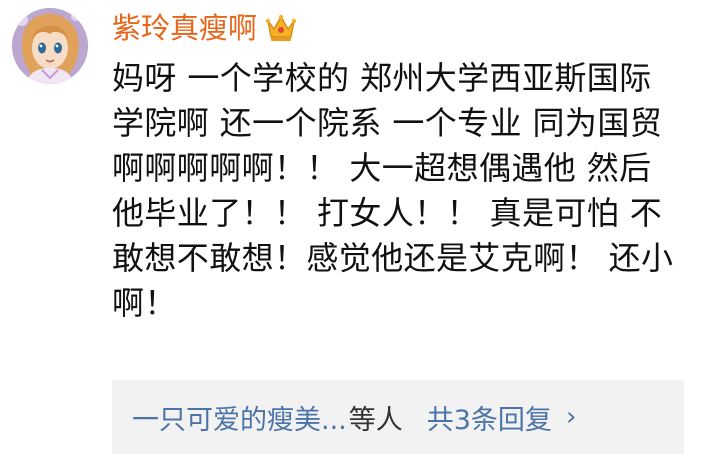 This screenshot has width=708, height=476. Describe the element at coordinates (571, 417) in the screenshot. I see `chevron-right-icon: ›` at that location.